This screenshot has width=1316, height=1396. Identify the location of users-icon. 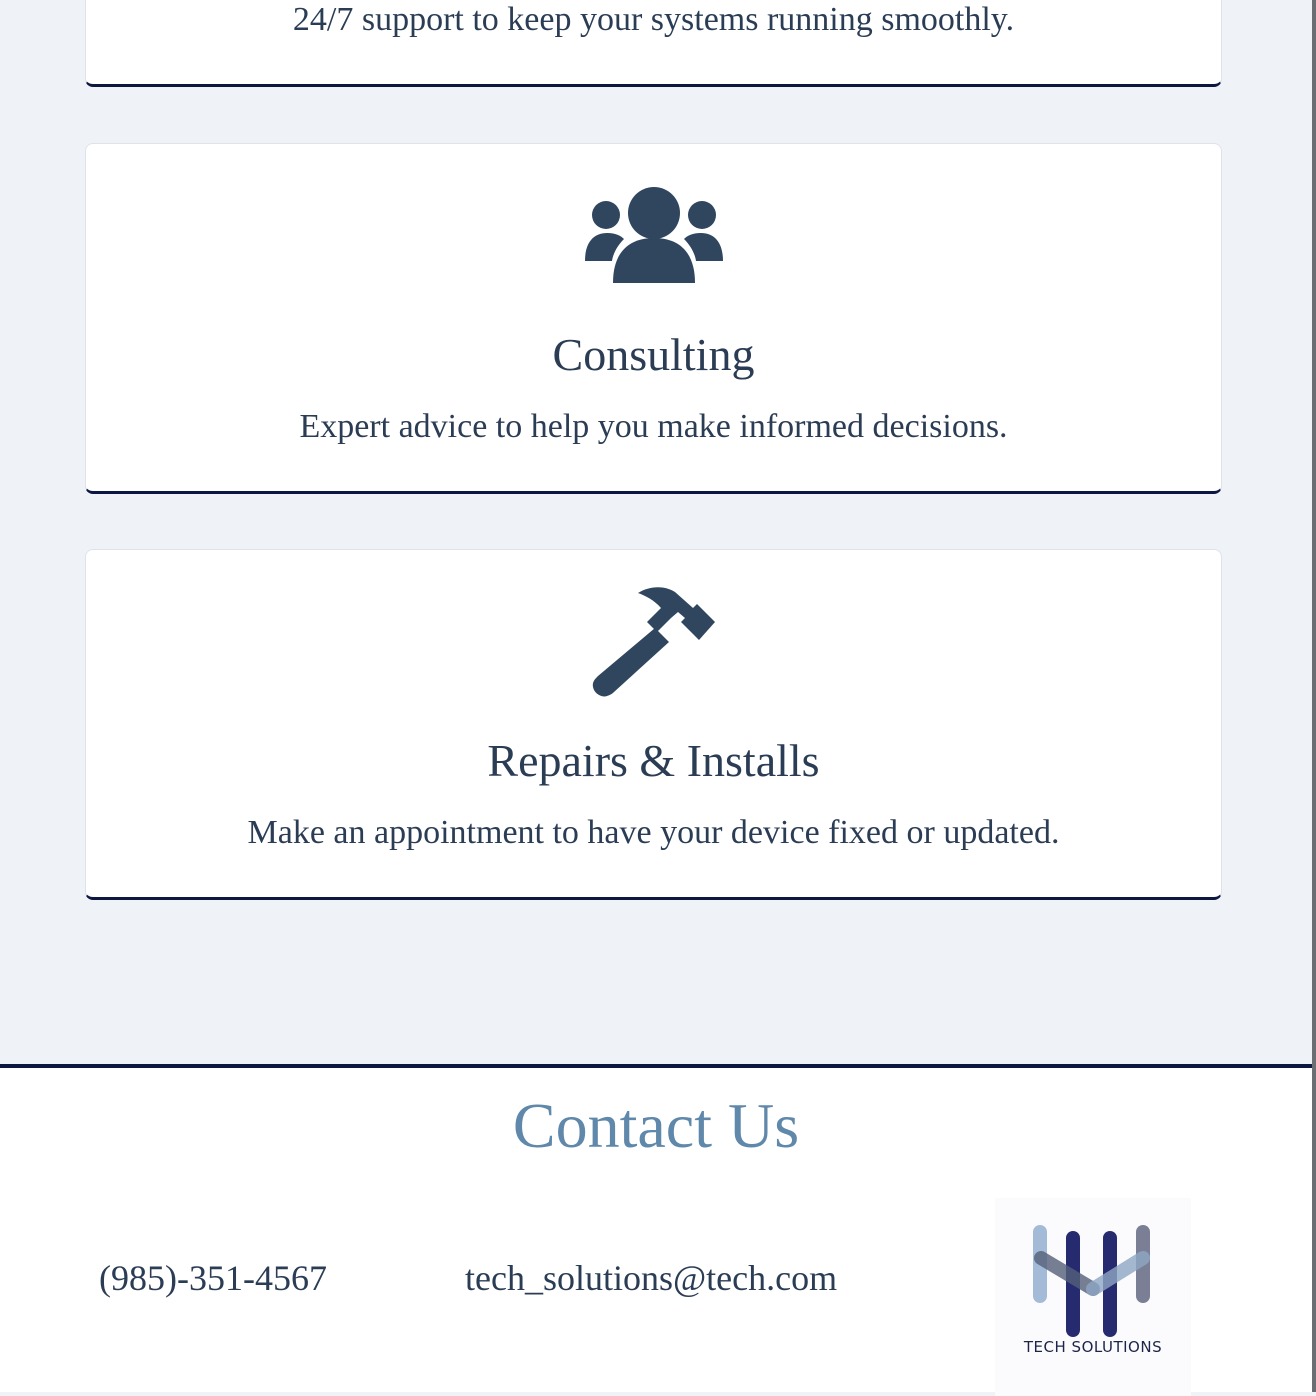
(654, 235).